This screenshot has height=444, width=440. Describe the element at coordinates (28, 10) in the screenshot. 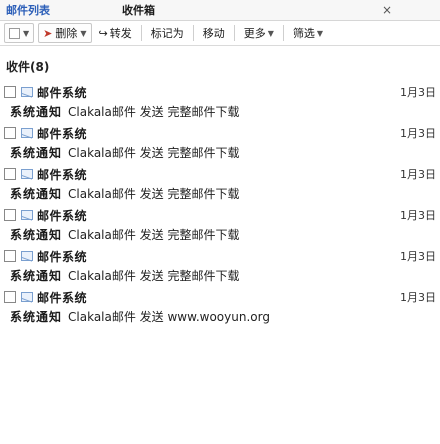

I see `tab-mail-list: 邮件列表` at that location.